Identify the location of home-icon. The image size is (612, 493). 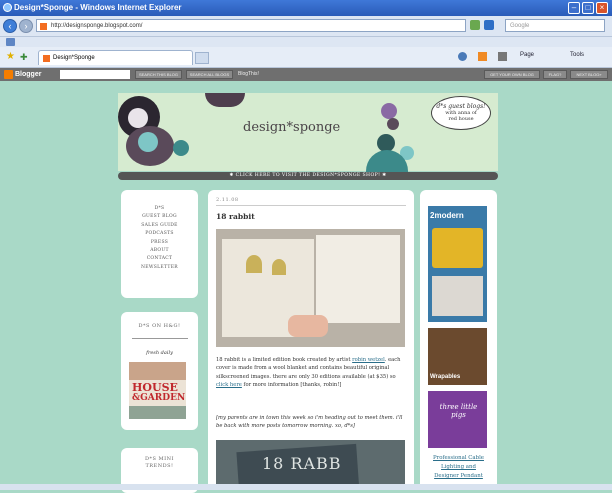
(462, 56).